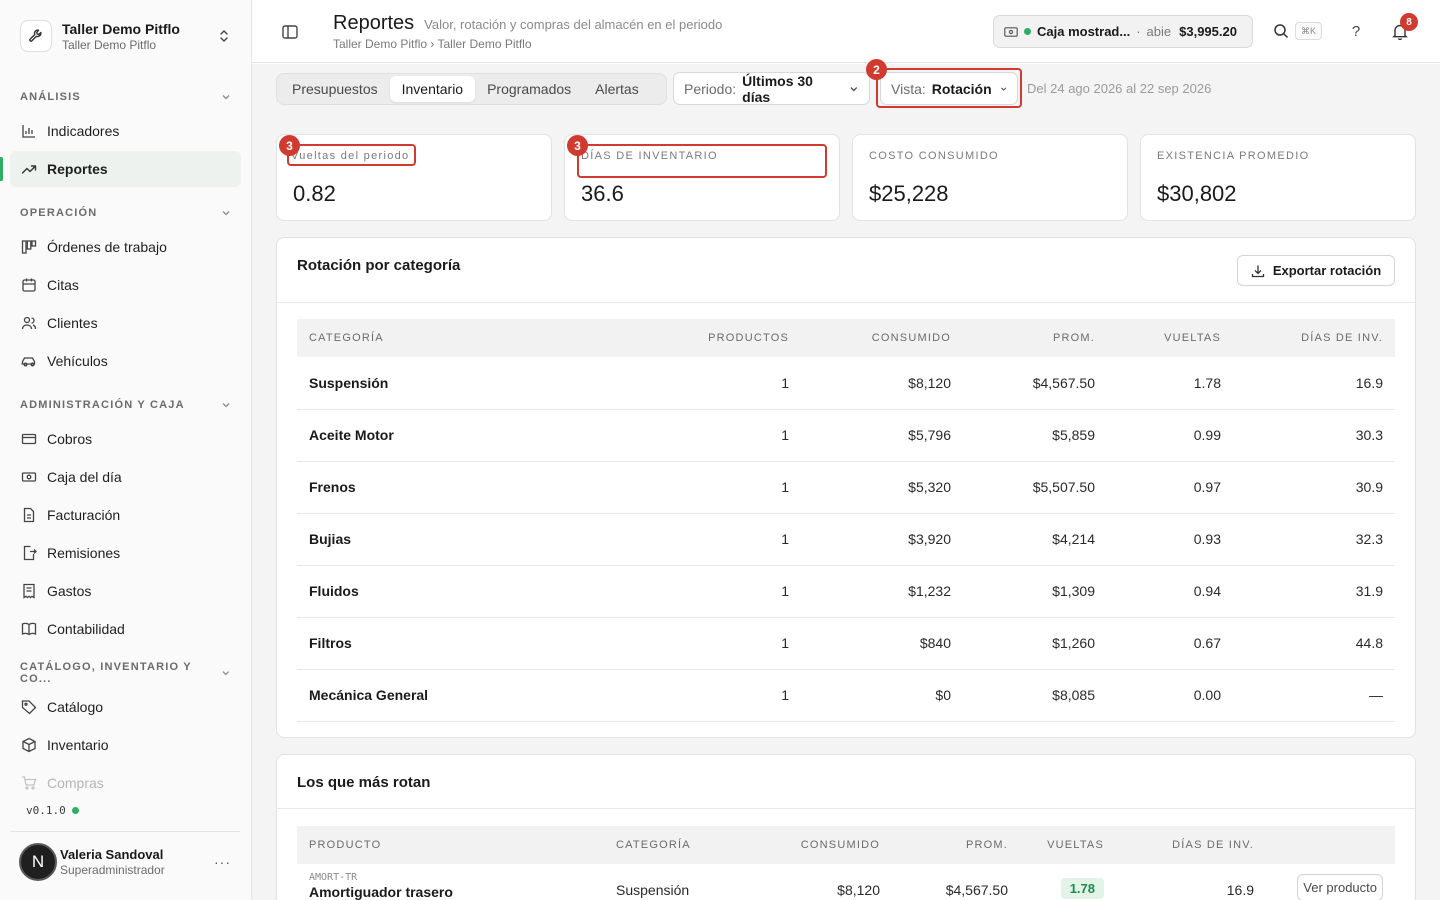 The height and width of the screenshot is (900, 1440). What do you see at coordinates (882, 591) in the screenshot?
I see `cell-consumed: $1,232` at bounding box center [882, 591].